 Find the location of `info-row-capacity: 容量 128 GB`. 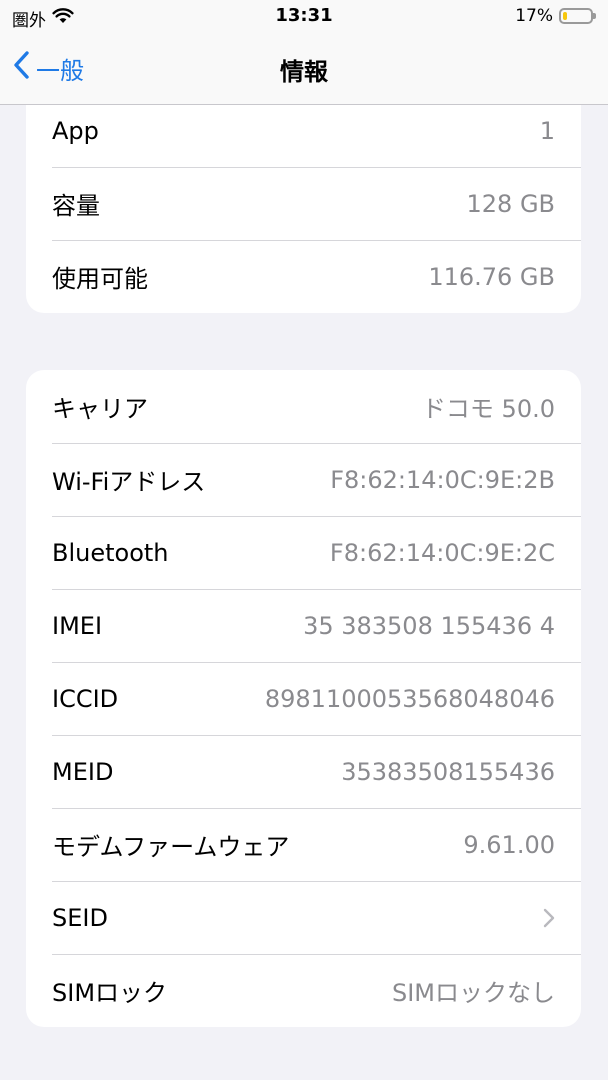

info-row-capacity: 容量 128 GB is located at coordinates (303, 203).